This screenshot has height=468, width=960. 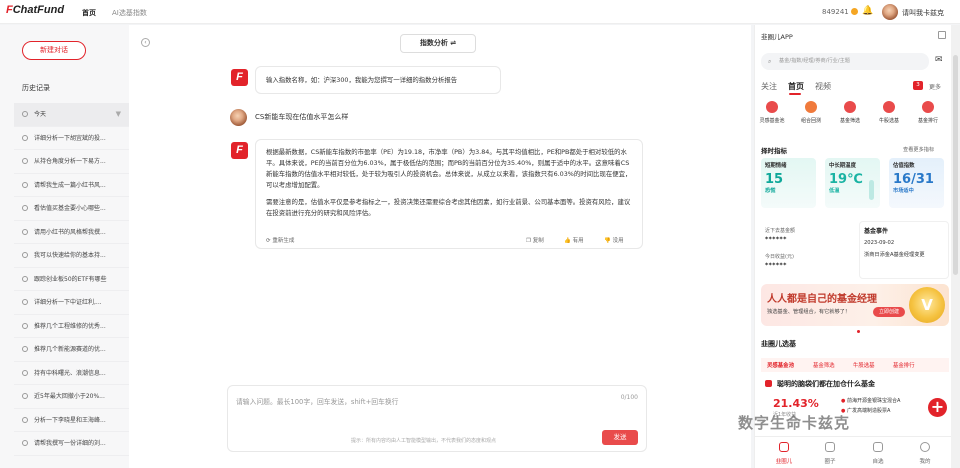 I want to click on tab-home: 首页, so click(x=796, y=86).